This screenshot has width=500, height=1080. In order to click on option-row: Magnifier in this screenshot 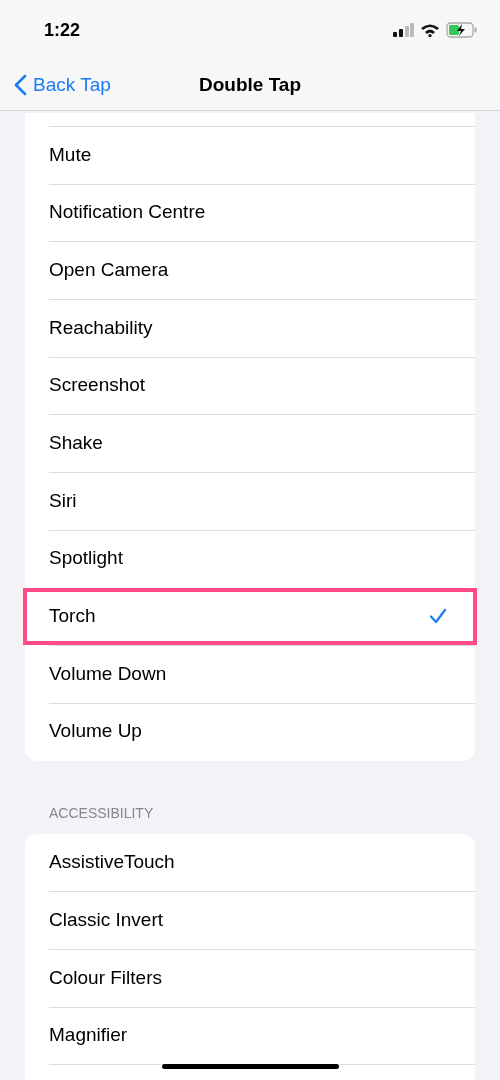, I will do `click(250, 1035)`.